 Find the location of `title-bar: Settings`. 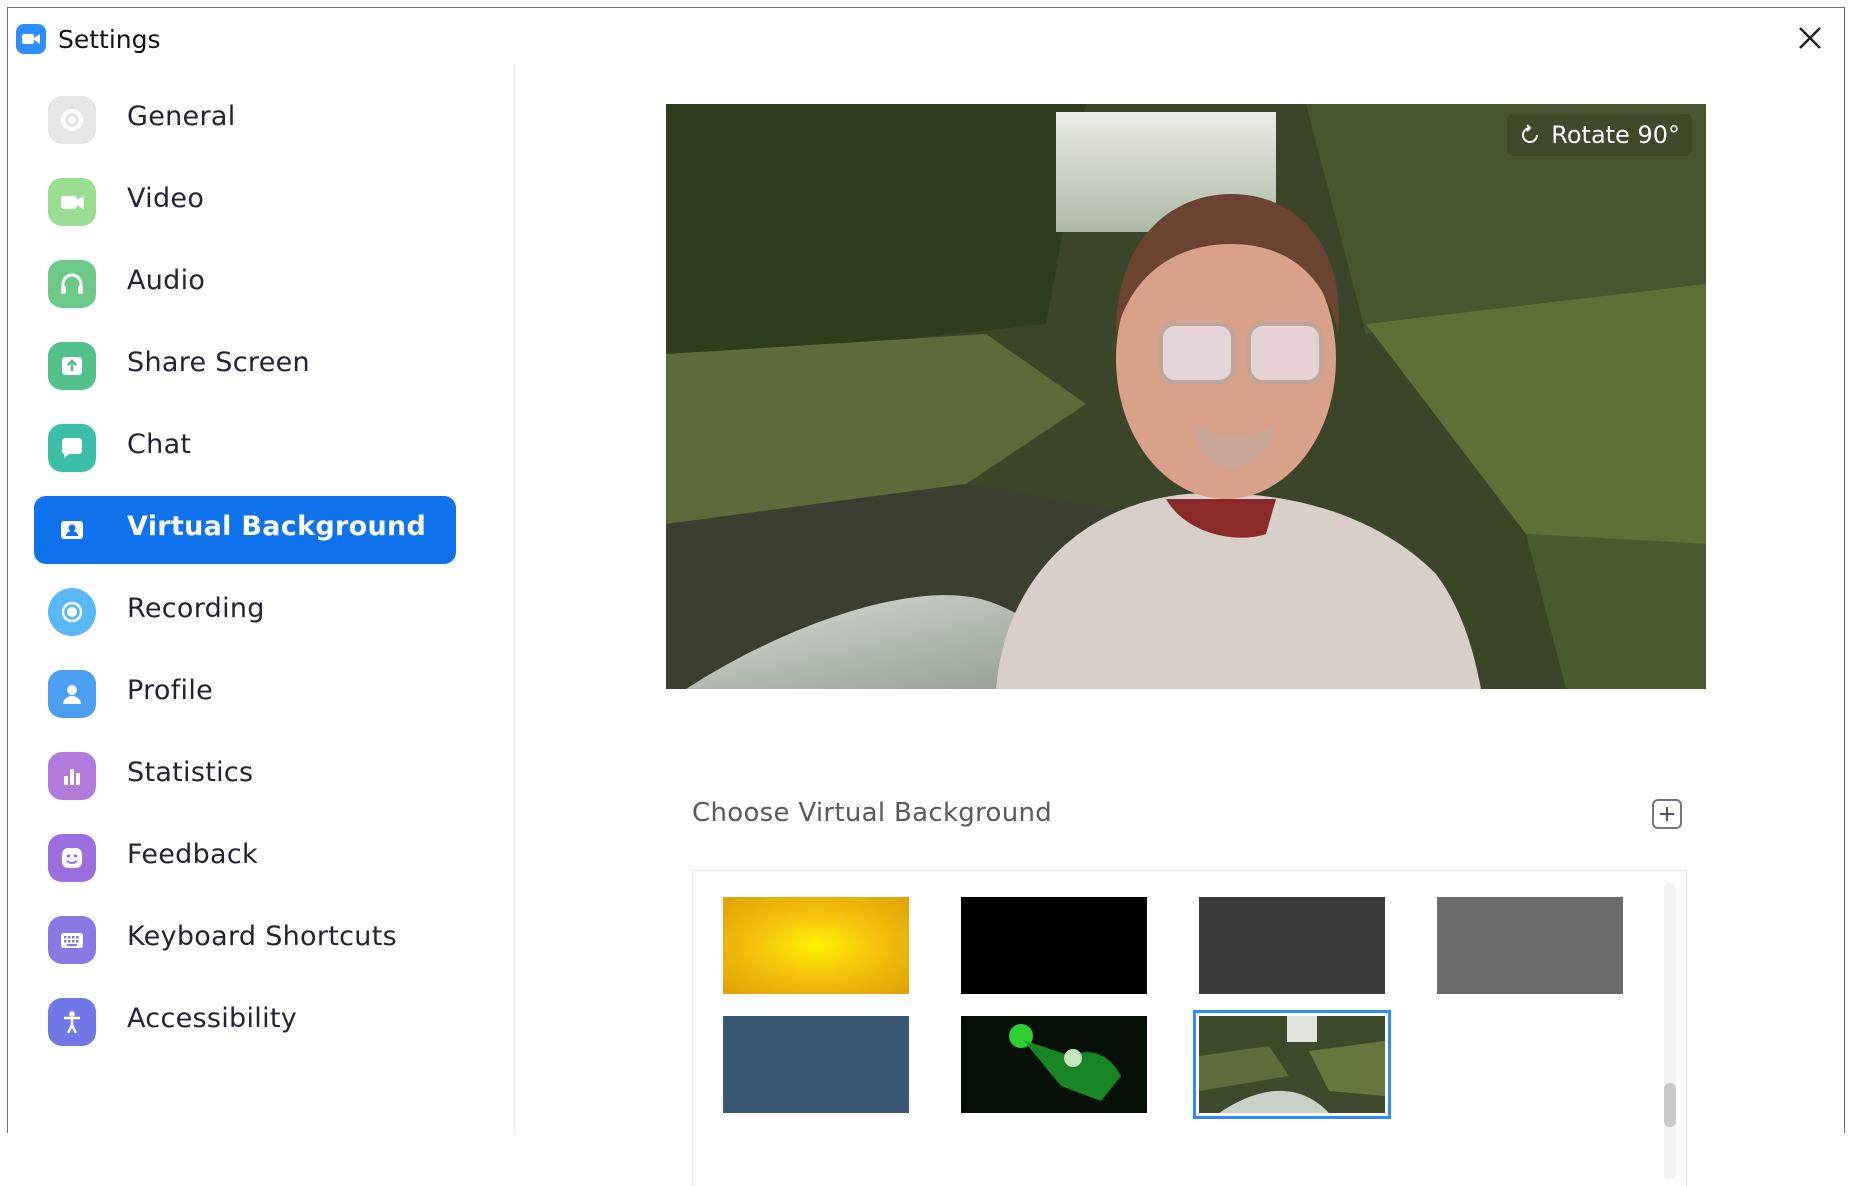

title-bar: Settings is located at coordinates (926, 36).